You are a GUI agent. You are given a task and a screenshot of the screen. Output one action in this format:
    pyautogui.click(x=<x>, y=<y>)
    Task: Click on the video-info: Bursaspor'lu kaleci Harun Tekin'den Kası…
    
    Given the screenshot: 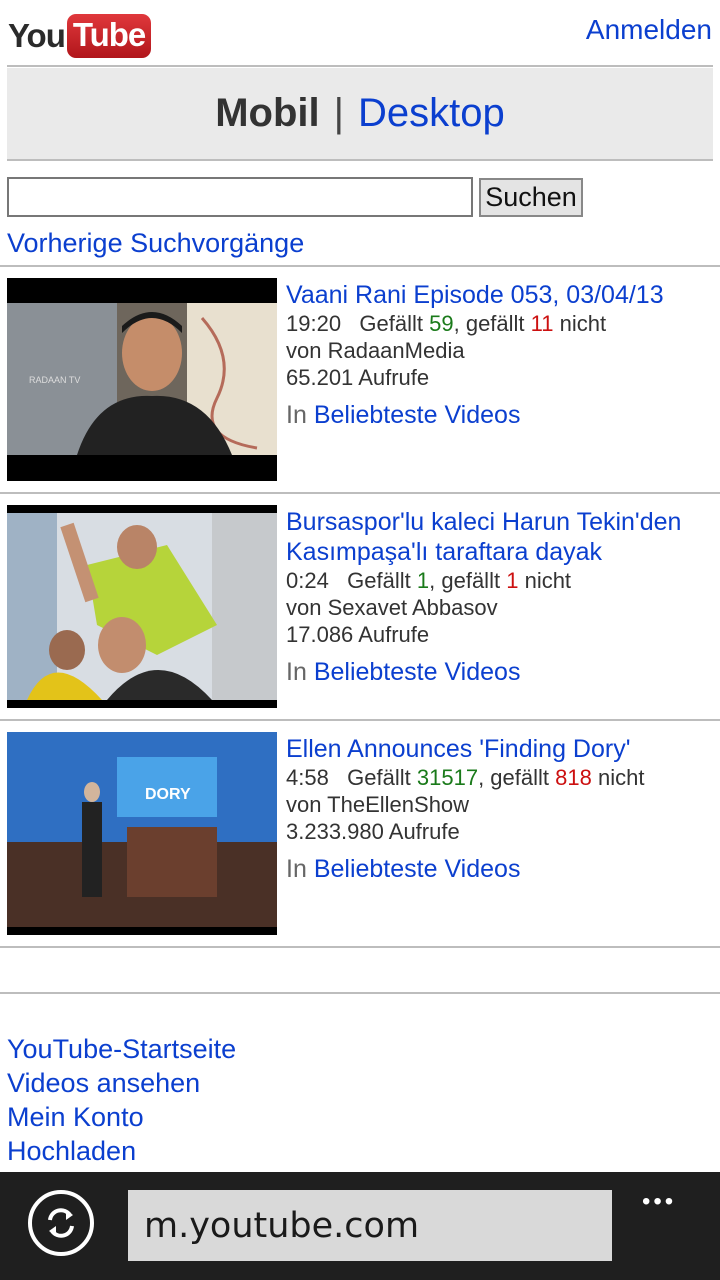 What is the action you would take?
    pyautogui.click(x=501, y=597)
    